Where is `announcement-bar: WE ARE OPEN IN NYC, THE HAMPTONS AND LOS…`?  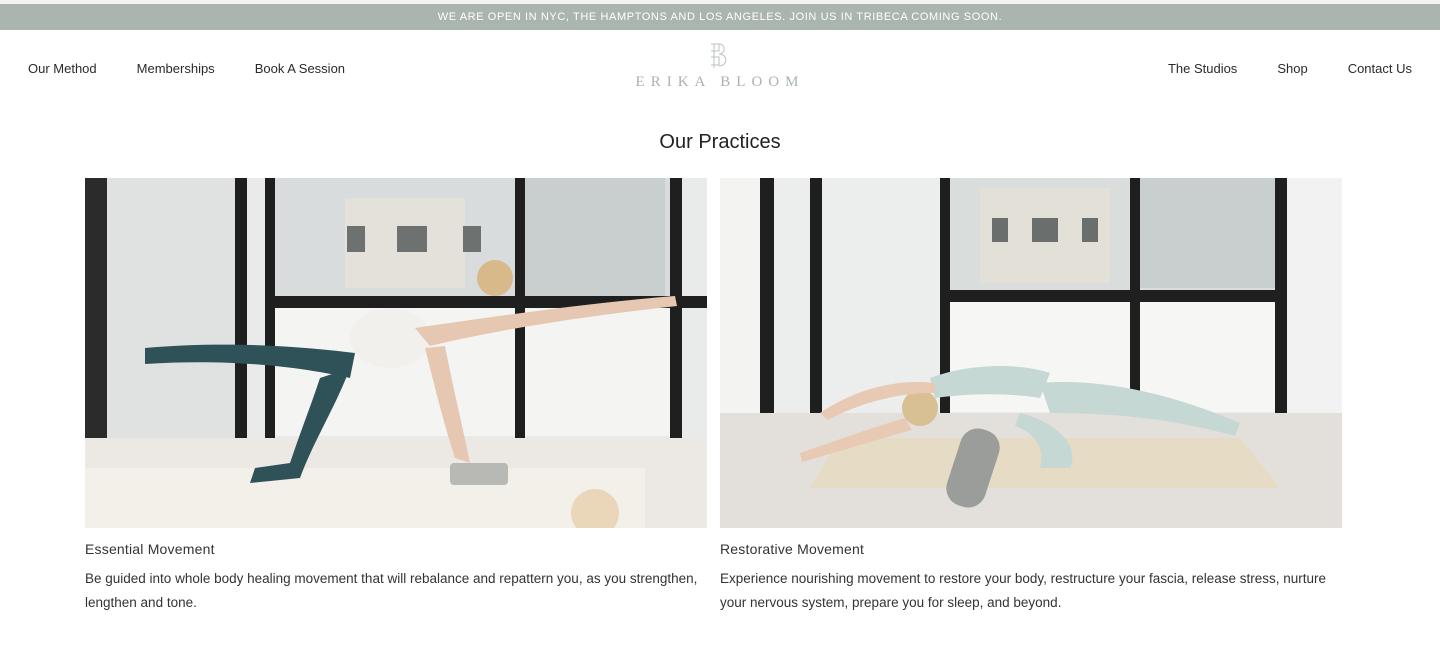
announcement-bar: WE ARE OPEN IN NYC, THE HAMPTONS AND LOS… is located at coordinates (720, 17).